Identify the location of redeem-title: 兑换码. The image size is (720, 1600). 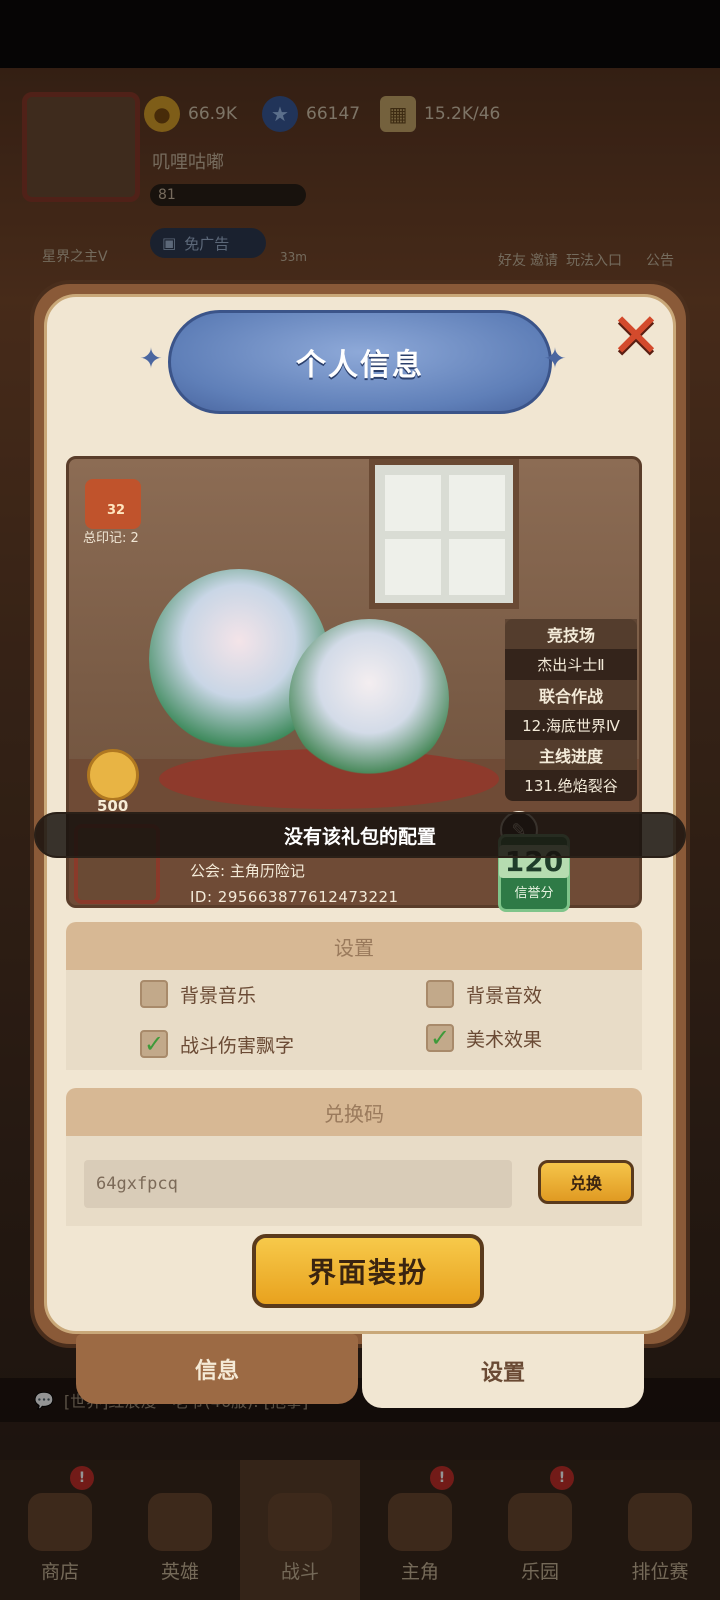
(354, 1113).